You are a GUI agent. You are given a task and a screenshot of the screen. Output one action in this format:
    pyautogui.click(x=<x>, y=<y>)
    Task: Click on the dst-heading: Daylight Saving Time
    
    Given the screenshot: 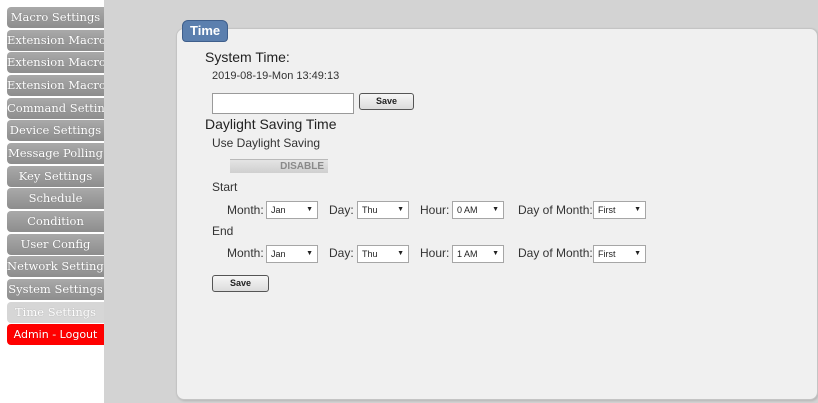 What is the action you would take?
    pyautogui.click(x=271, y=124)
    